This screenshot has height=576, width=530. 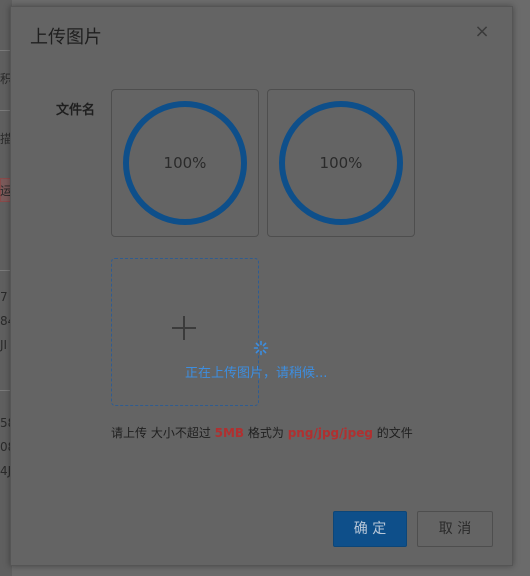 What do you see at coordinates (330, 433) in the screenshot?
I see `hint-formats: png/jpg/jpeg` at bounding box center [330, 433].